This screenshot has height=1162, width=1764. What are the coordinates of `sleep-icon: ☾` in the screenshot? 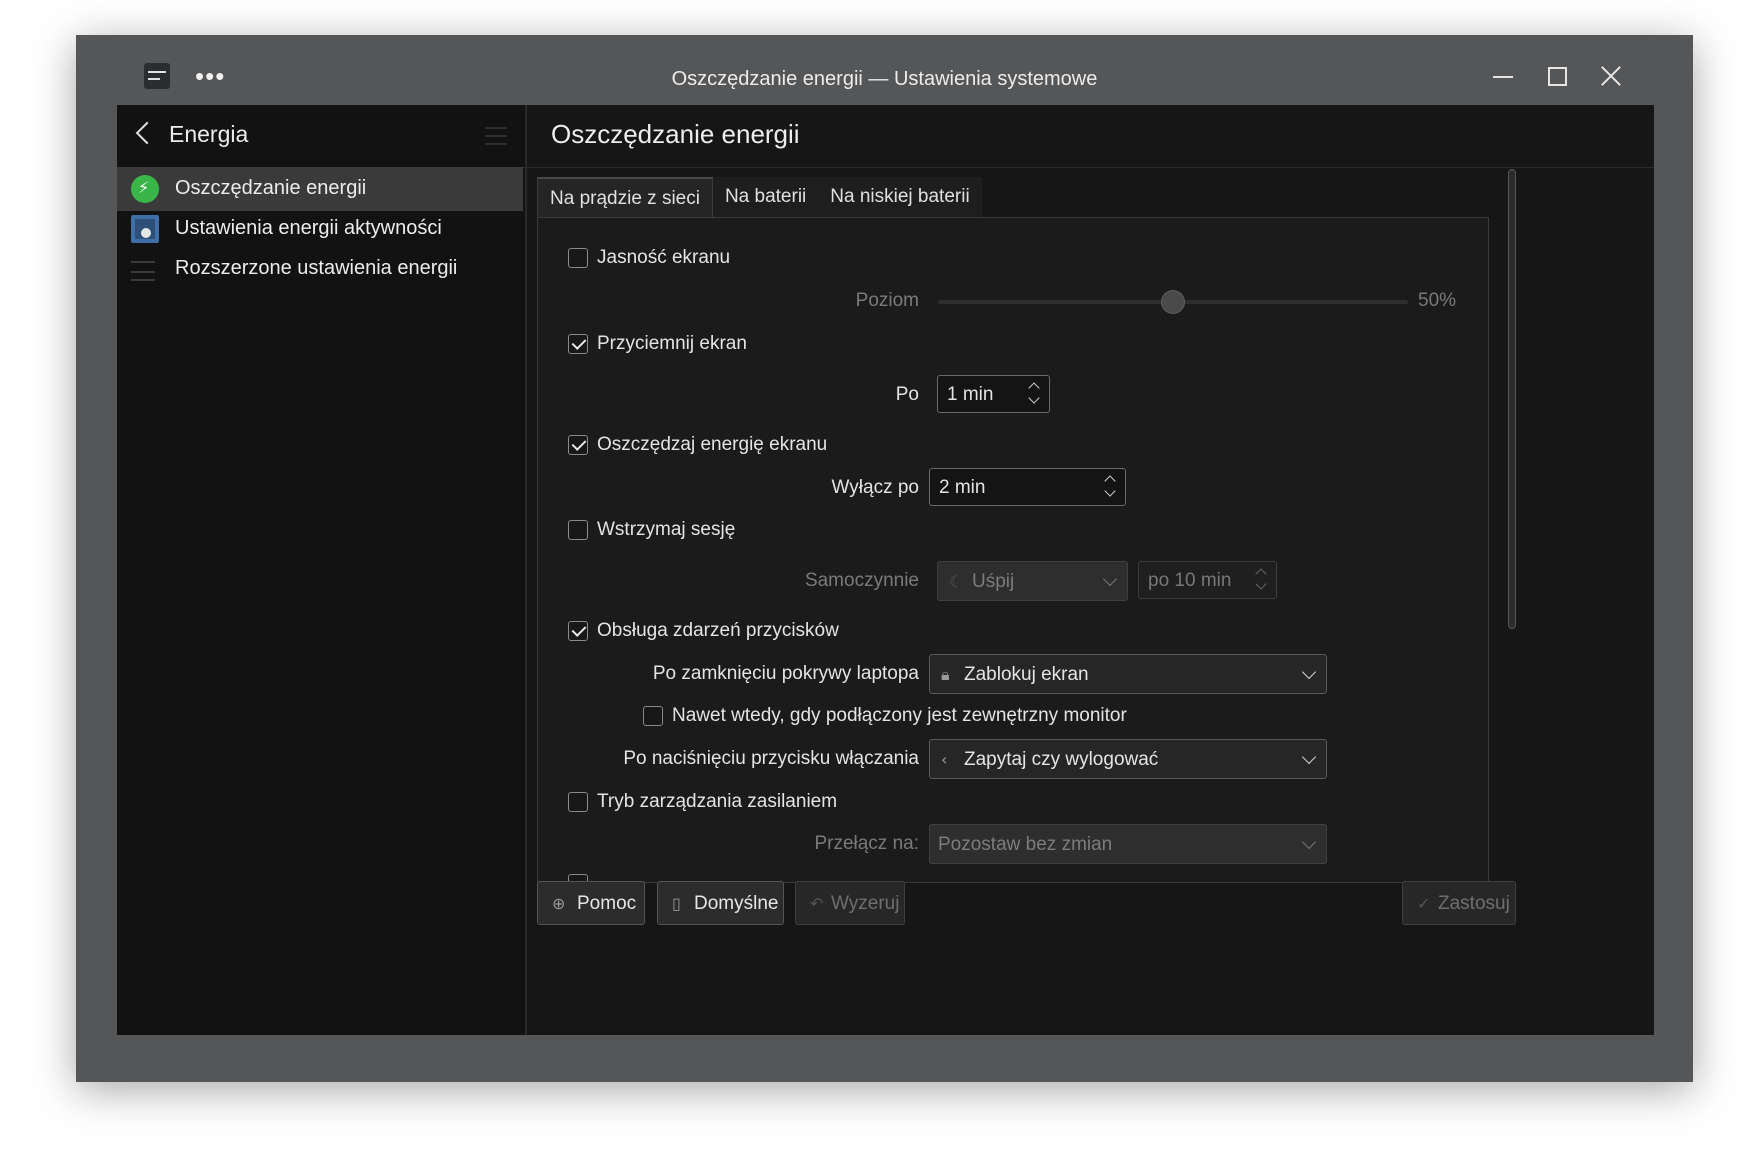 It's located at (956, 581).